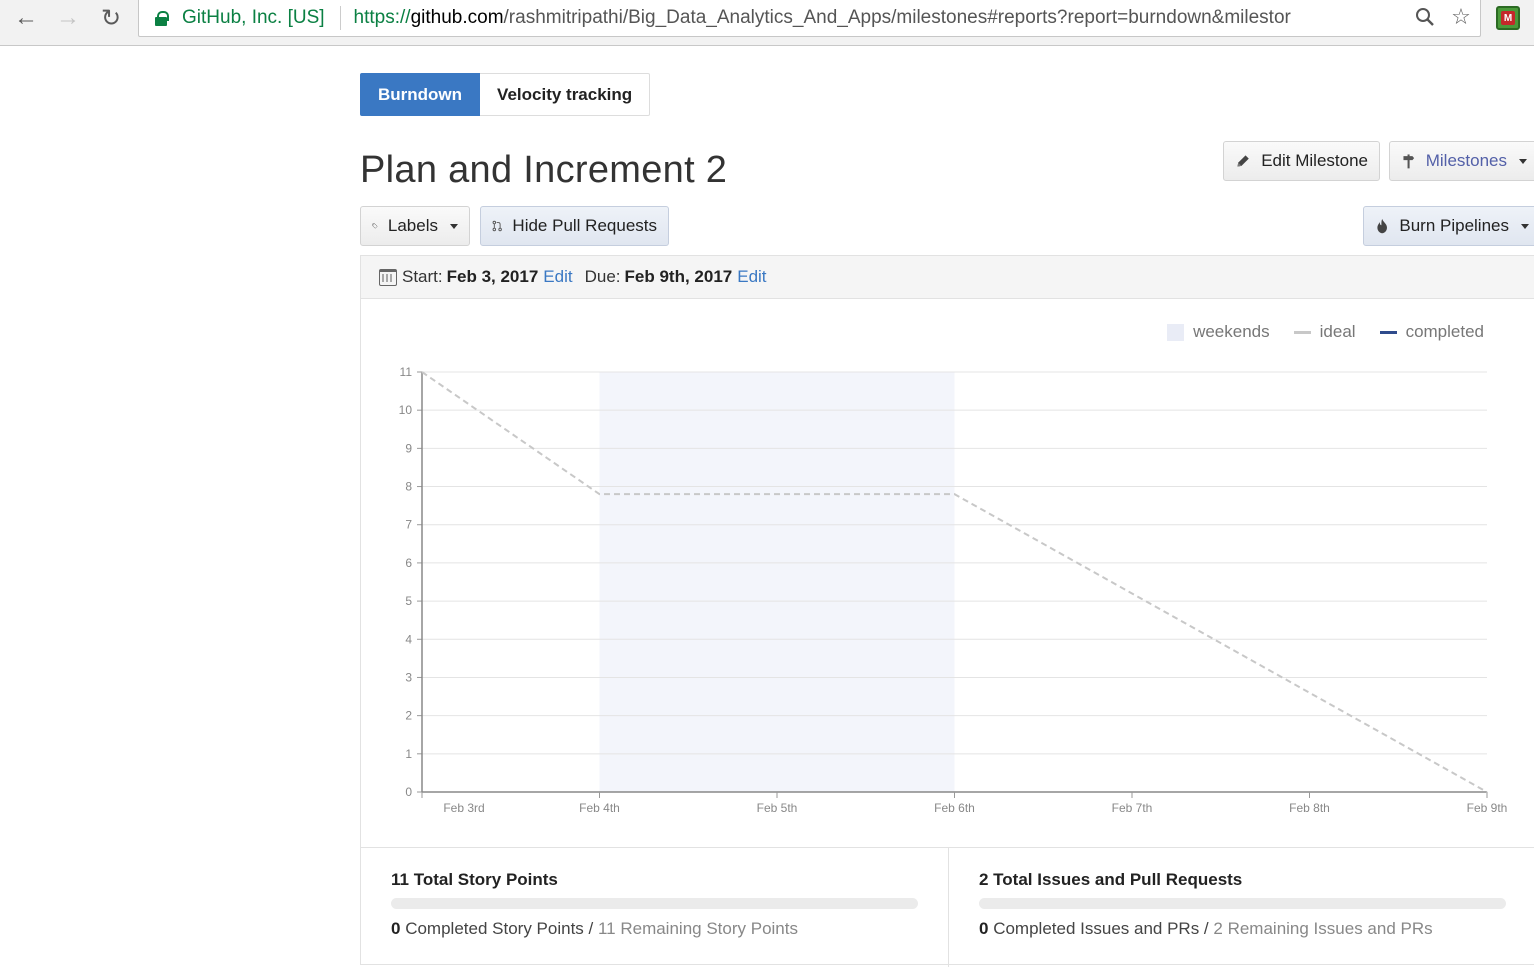  What do you see at coordinates (557, 277) in the screenshot?
I see `edit-start-link: Edit` at bounding box center [557, 277].